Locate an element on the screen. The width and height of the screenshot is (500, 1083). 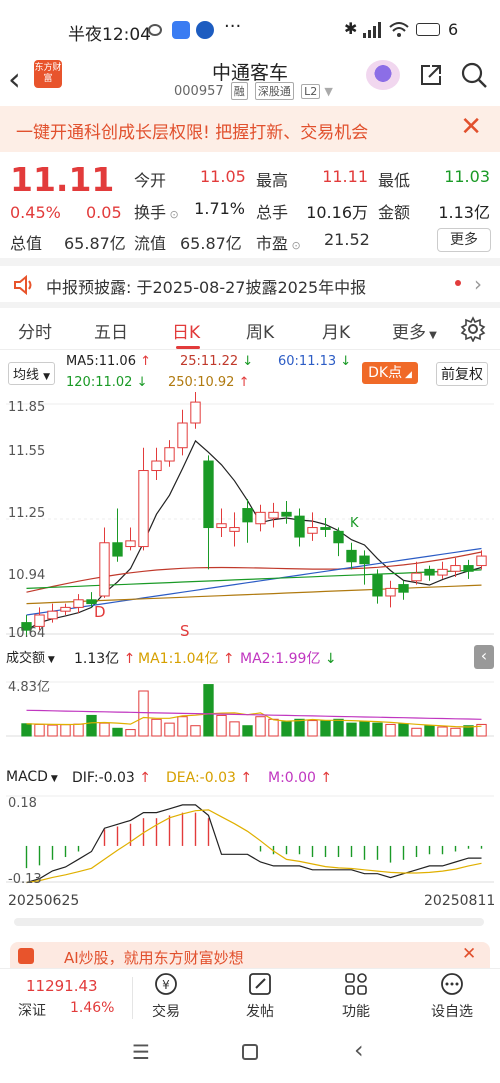
post-button: 发帖 is located at coordinates (260, 995).